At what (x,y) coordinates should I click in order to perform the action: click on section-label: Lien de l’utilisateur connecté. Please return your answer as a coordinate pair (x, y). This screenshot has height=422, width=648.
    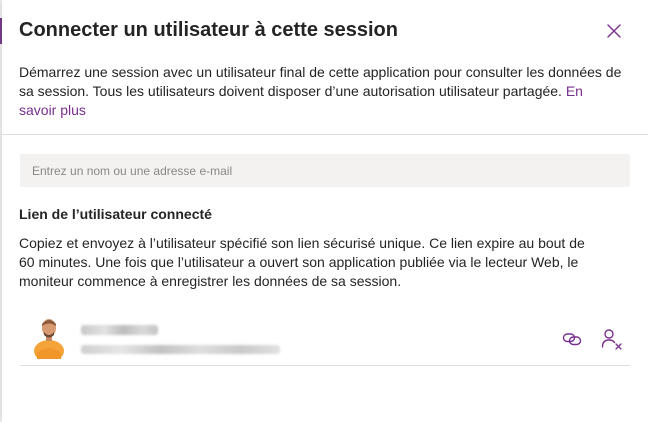
    Looking at the image, I should click on (115, 214).